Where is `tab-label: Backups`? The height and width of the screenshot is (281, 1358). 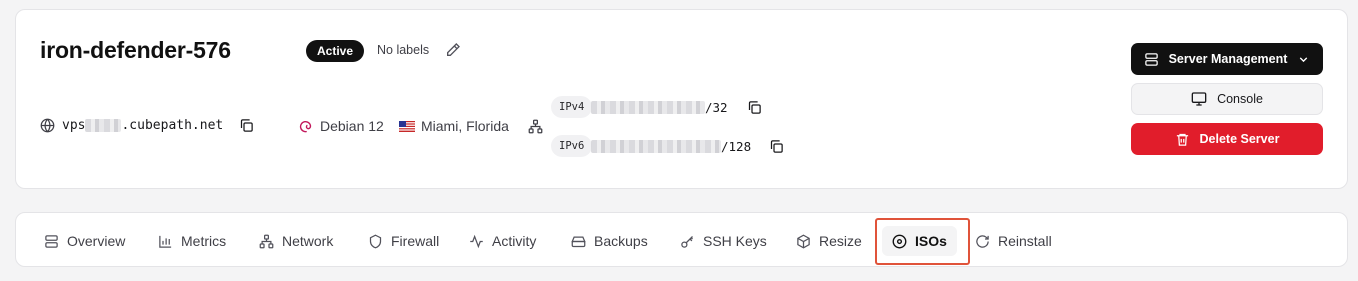
tab-label: Backups is located at coordinates (621, 241).